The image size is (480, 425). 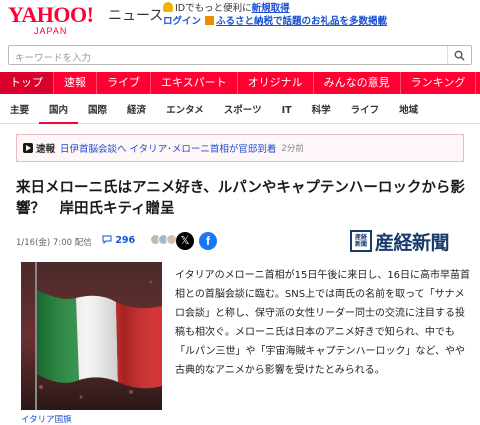 I want to click on promo-line-2: ログイン ふるさと納税で話題のお礼品を多数掲載, so click(x=275, y=21).